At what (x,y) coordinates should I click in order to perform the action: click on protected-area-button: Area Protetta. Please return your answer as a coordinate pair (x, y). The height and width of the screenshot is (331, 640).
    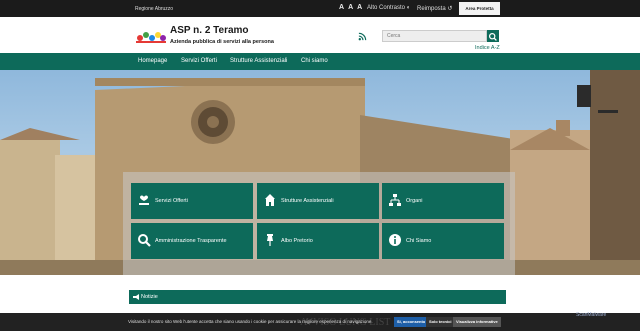
    Looking at the image, I should click on (479, 8).